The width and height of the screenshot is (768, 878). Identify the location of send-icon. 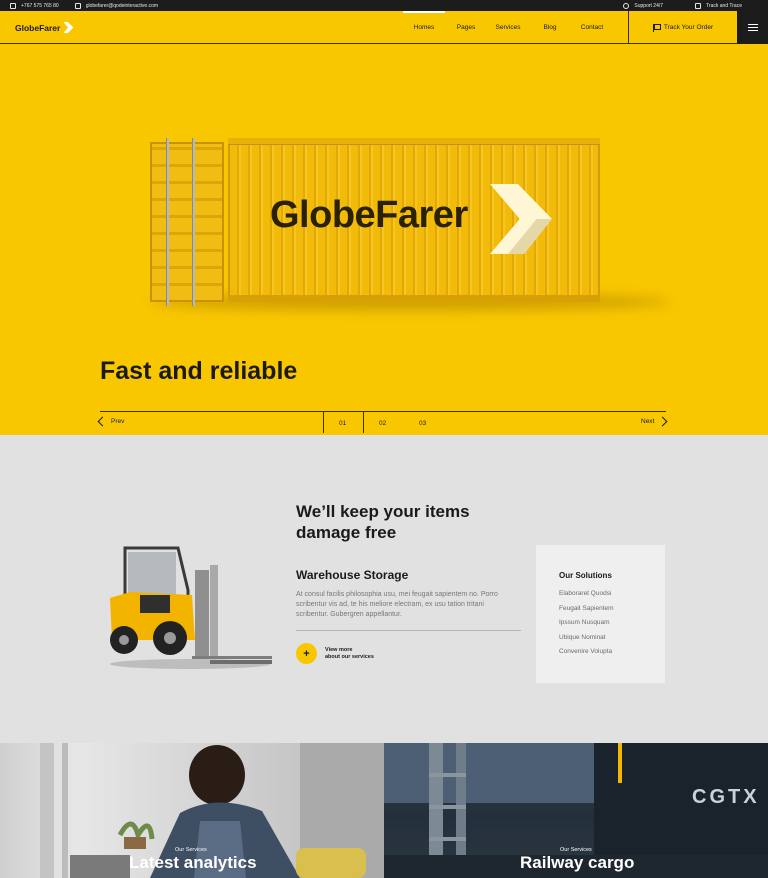
(77, 5).